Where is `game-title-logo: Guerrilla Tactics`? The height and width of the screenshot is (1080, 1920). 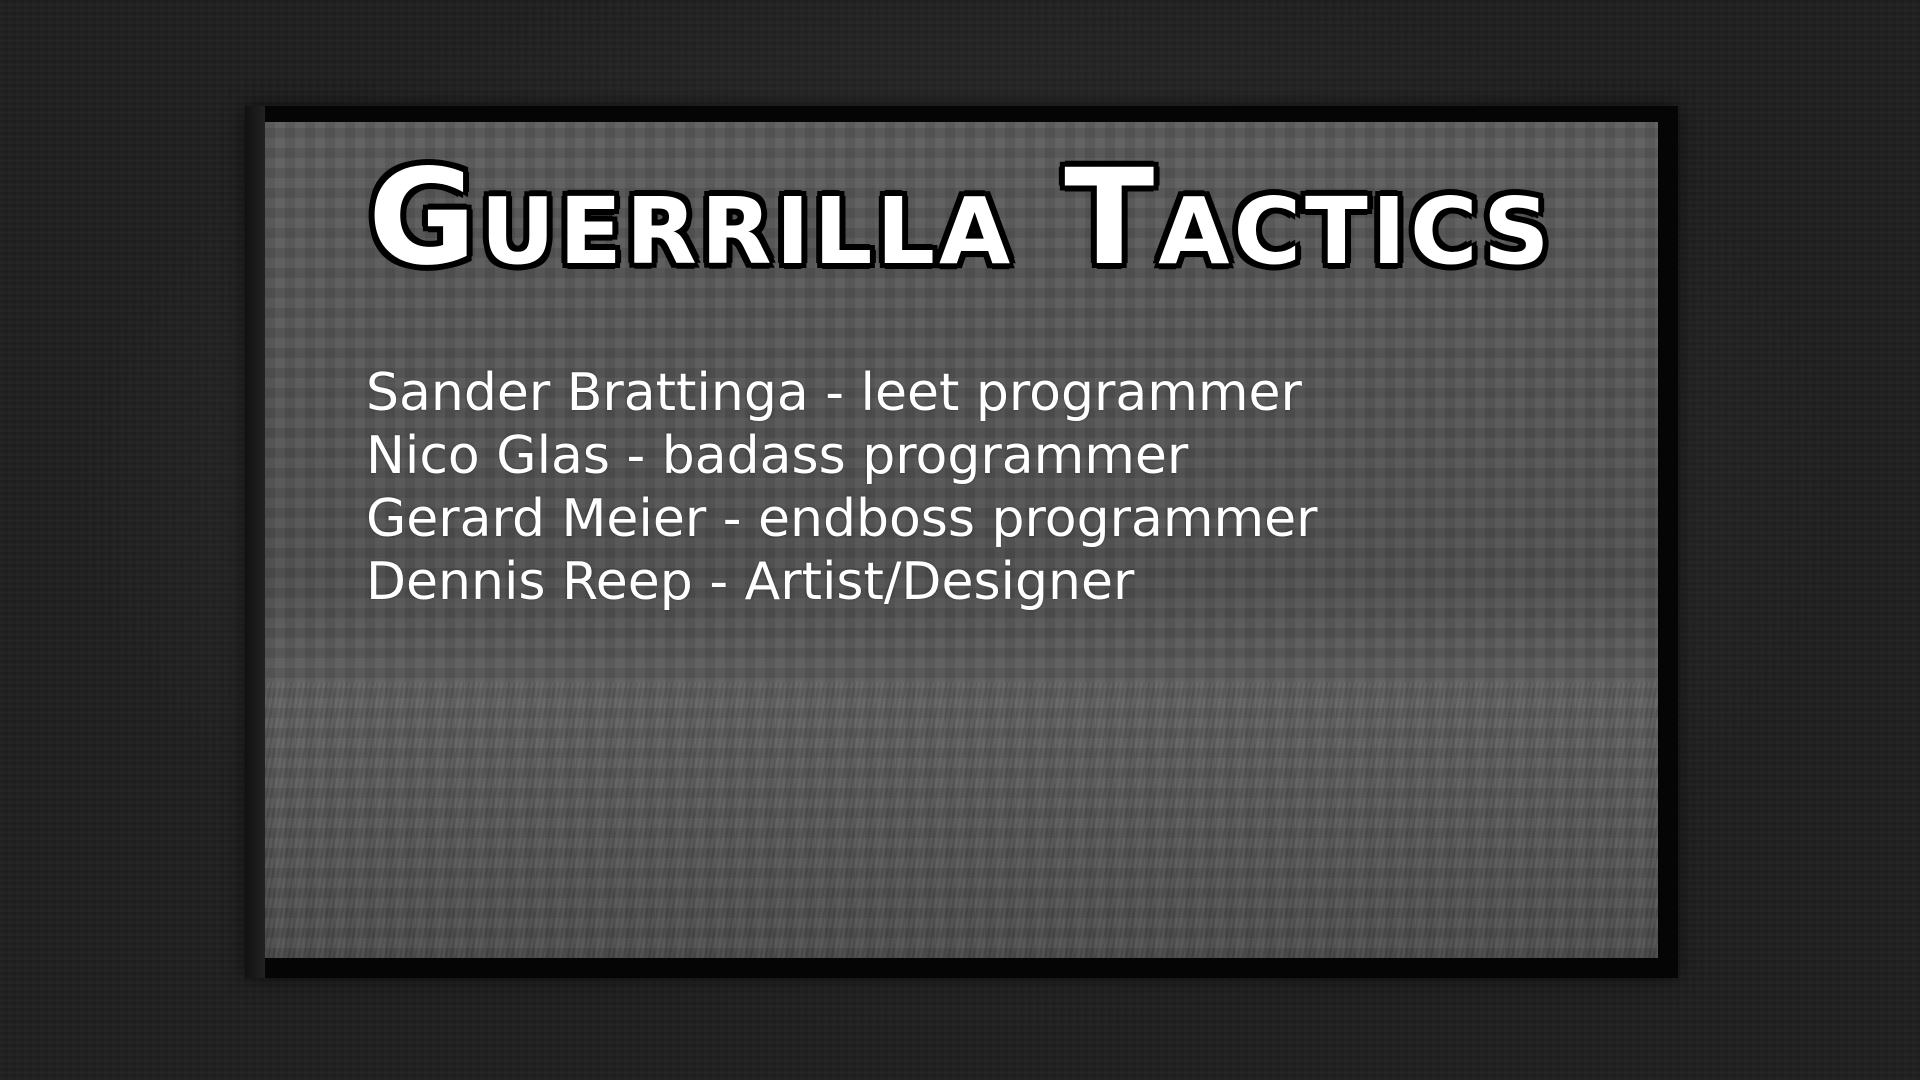
game-title-logo: Guerrilla Tactics is located at coordinates (961, 218).